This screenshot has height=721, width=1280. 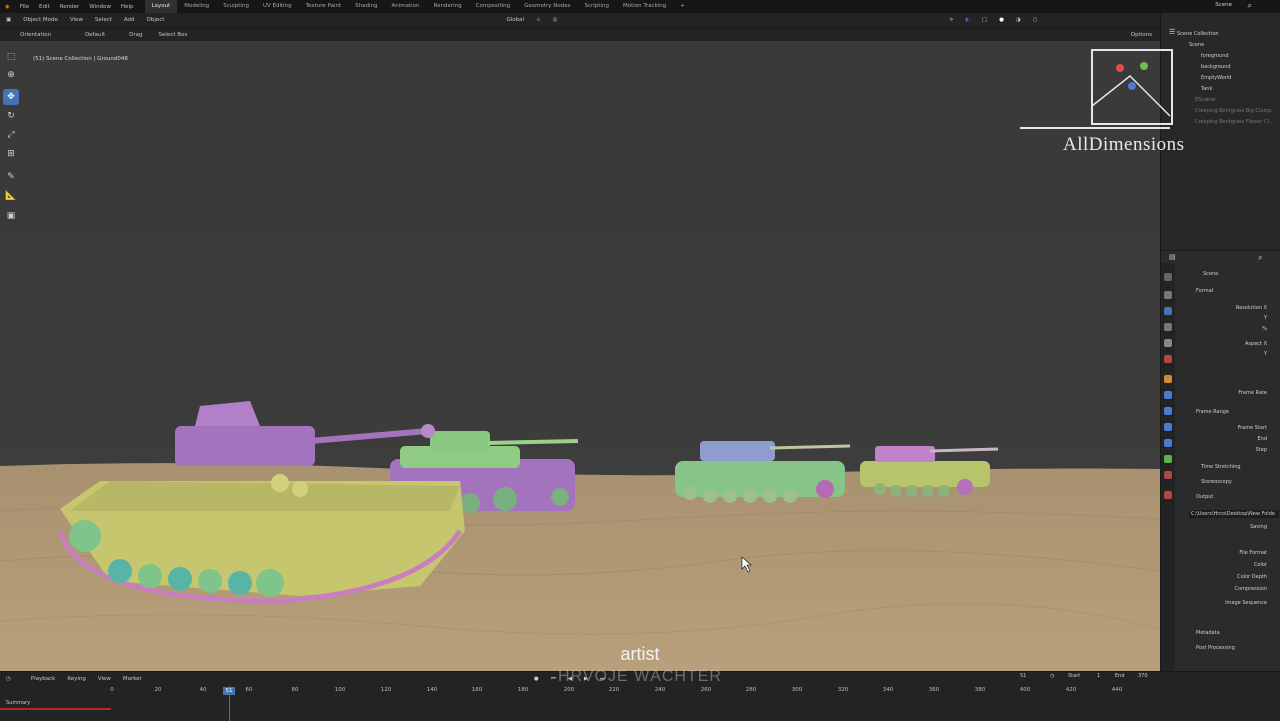 What do you see at coordinates (448, 6) in the screenshot?
I see `tab-rendering: Rendering` at bounding box center [448, 6].